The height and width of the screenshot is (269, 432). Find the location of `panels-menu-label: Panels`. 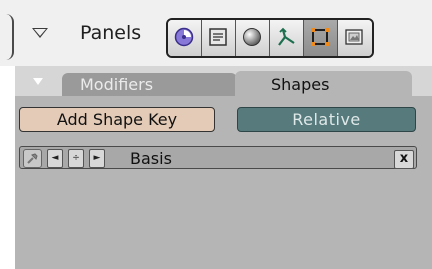

panels-menu-label: Panels is located at coordinates (110, 33).